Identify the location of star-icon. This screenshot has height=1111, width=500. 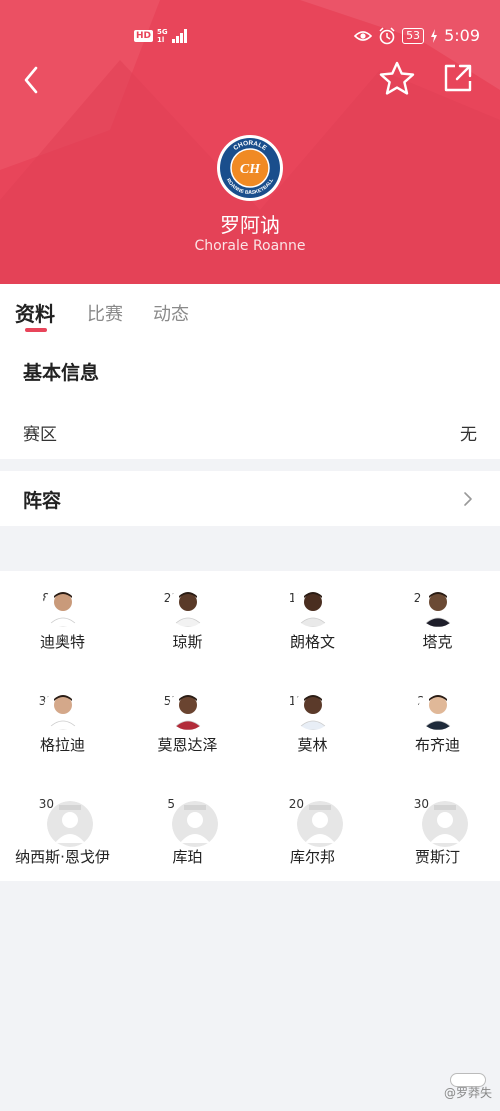
(397, 78).